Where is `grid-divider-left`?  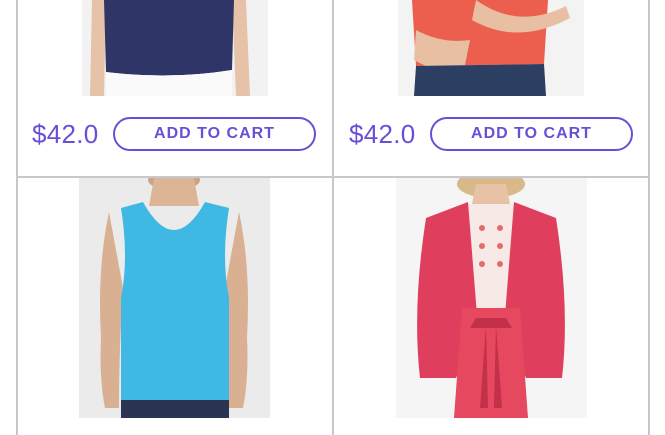 grid-divider-left is located at coordinates (17, 217).